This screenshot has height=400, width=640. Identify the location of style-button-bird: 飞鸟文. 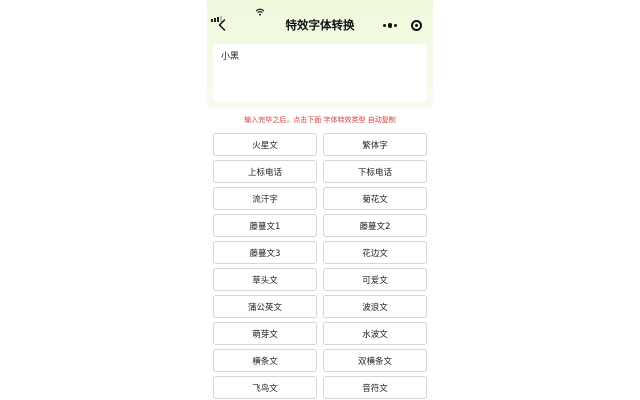
(265, 387).